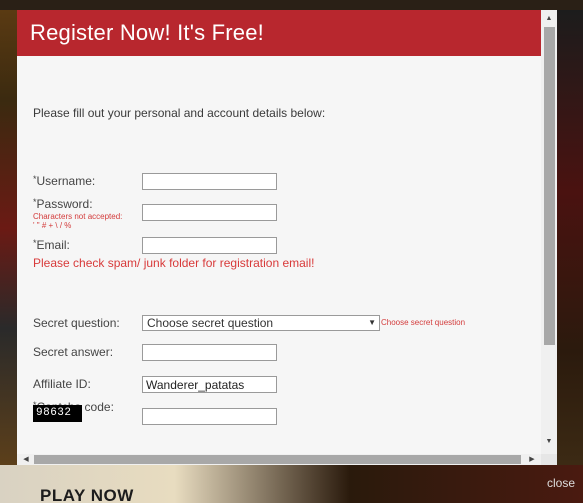  What do you see at coordinates (549, 19) in the screenshot?
I see `scroll-up-icon: ▲` at bounding box center [549, 19].